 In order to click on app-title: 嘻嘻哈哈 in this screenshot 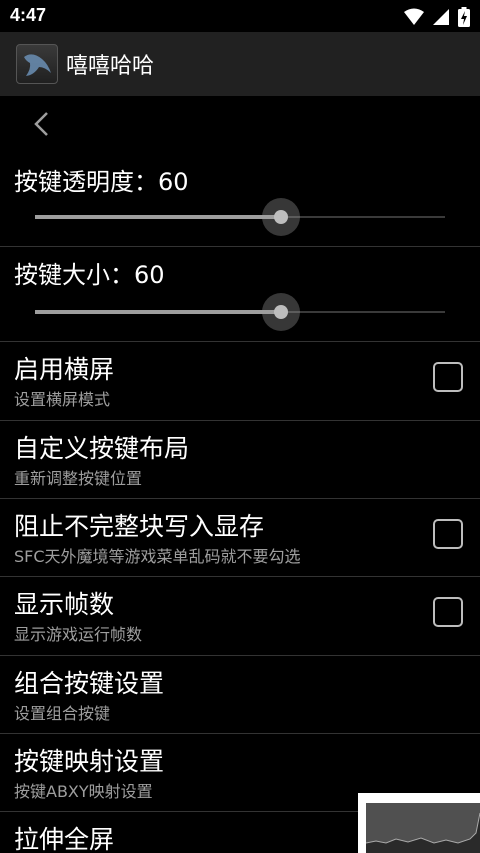, I will do `click(110, 66)`.